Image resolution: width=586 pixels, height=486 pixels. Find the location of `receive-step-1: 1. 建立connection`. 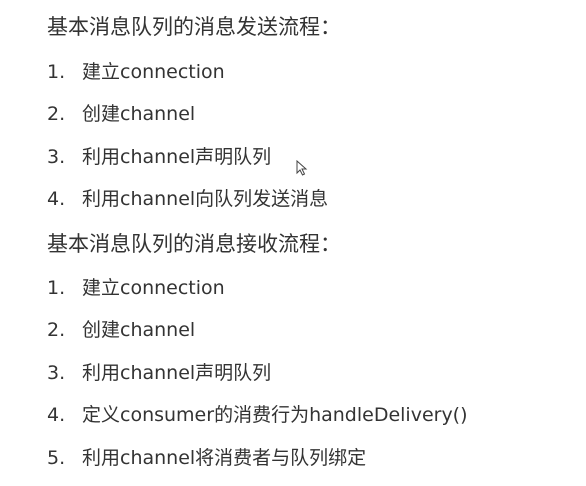

receive-step-1: 1. 建立connection is located at coordinates (136, 288).